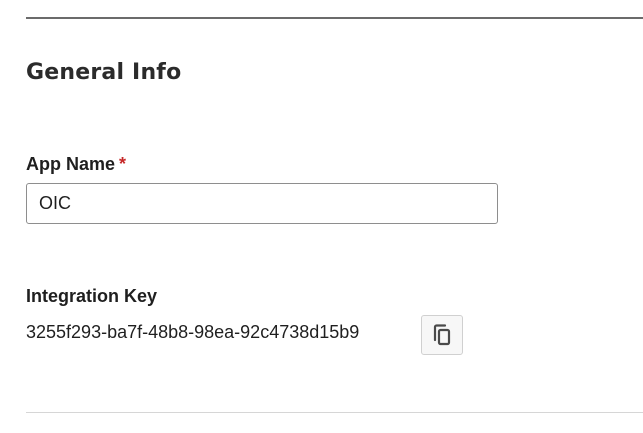 The width and height of the screenshot is (643, 433). I want to click on bottom-divider, so click(334, 412).